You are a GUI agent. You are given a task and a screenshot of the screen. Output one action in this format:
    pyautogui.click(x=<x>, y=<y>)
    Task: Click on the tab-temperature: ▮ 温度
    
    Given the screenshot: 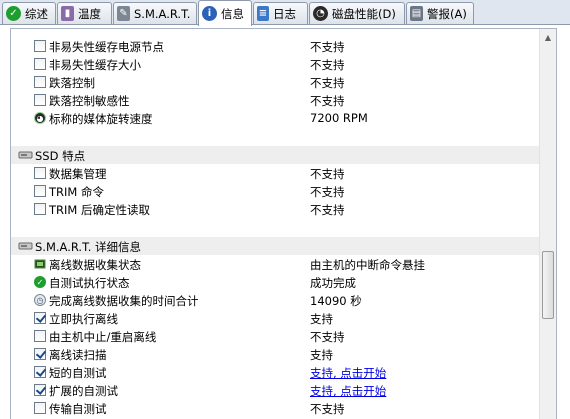 What is the action you would take?
    pyautogui.click(x=84, y=13)
    